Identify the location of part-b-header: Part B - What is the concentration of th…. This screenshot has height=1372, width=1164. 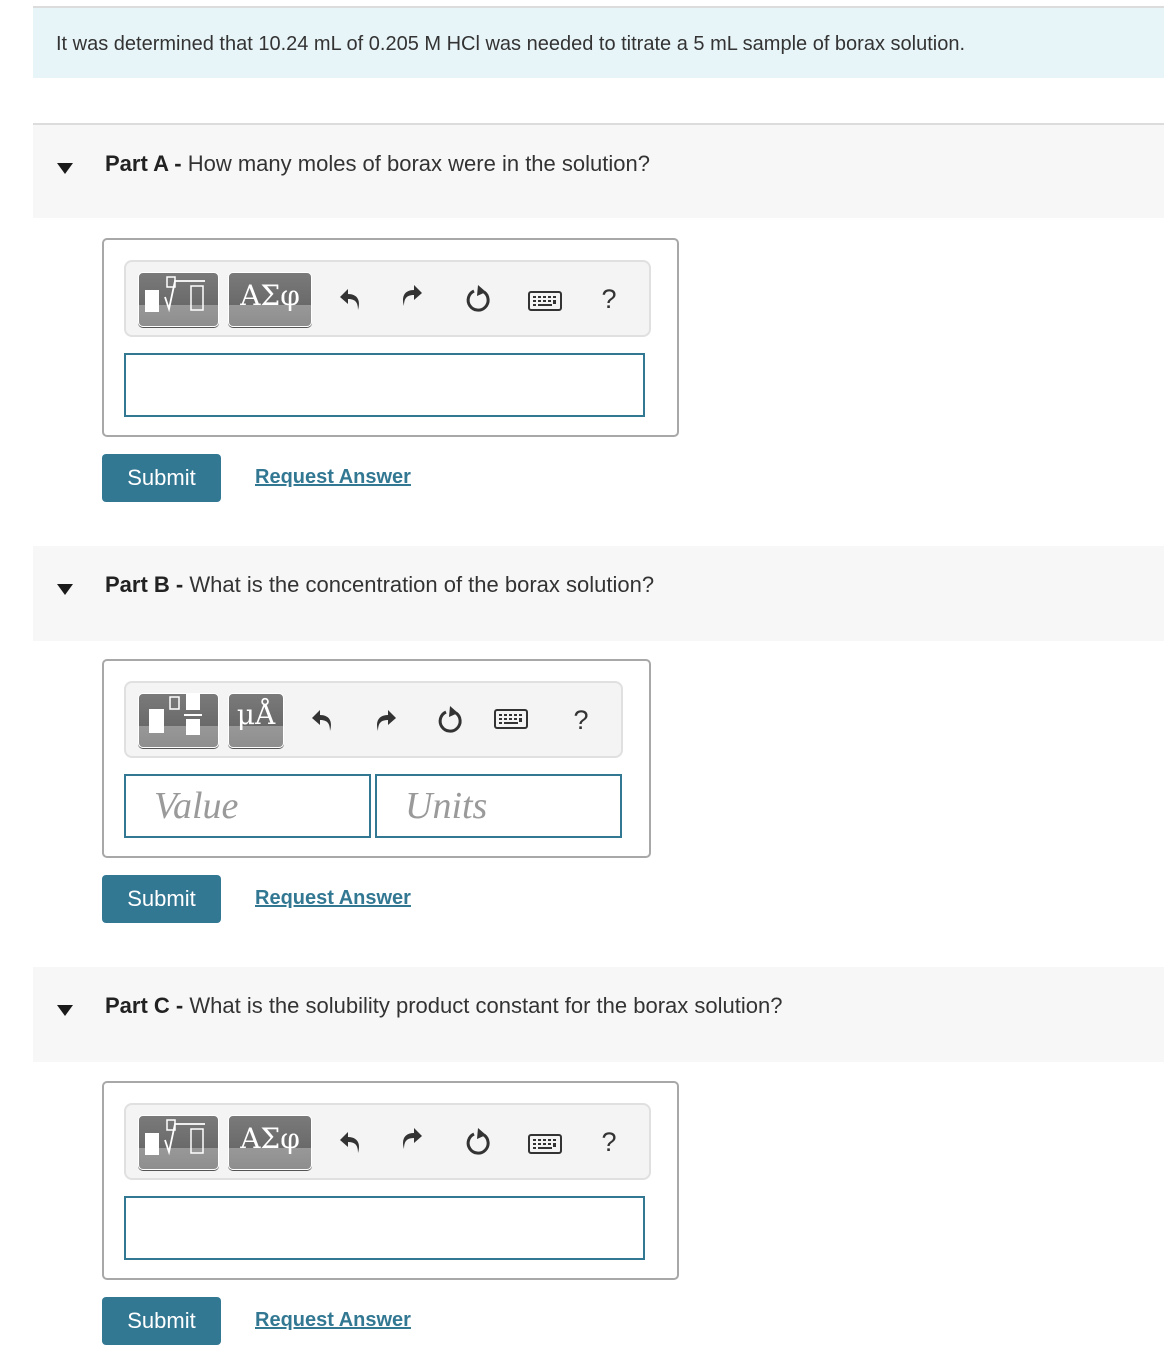
(598, 593).